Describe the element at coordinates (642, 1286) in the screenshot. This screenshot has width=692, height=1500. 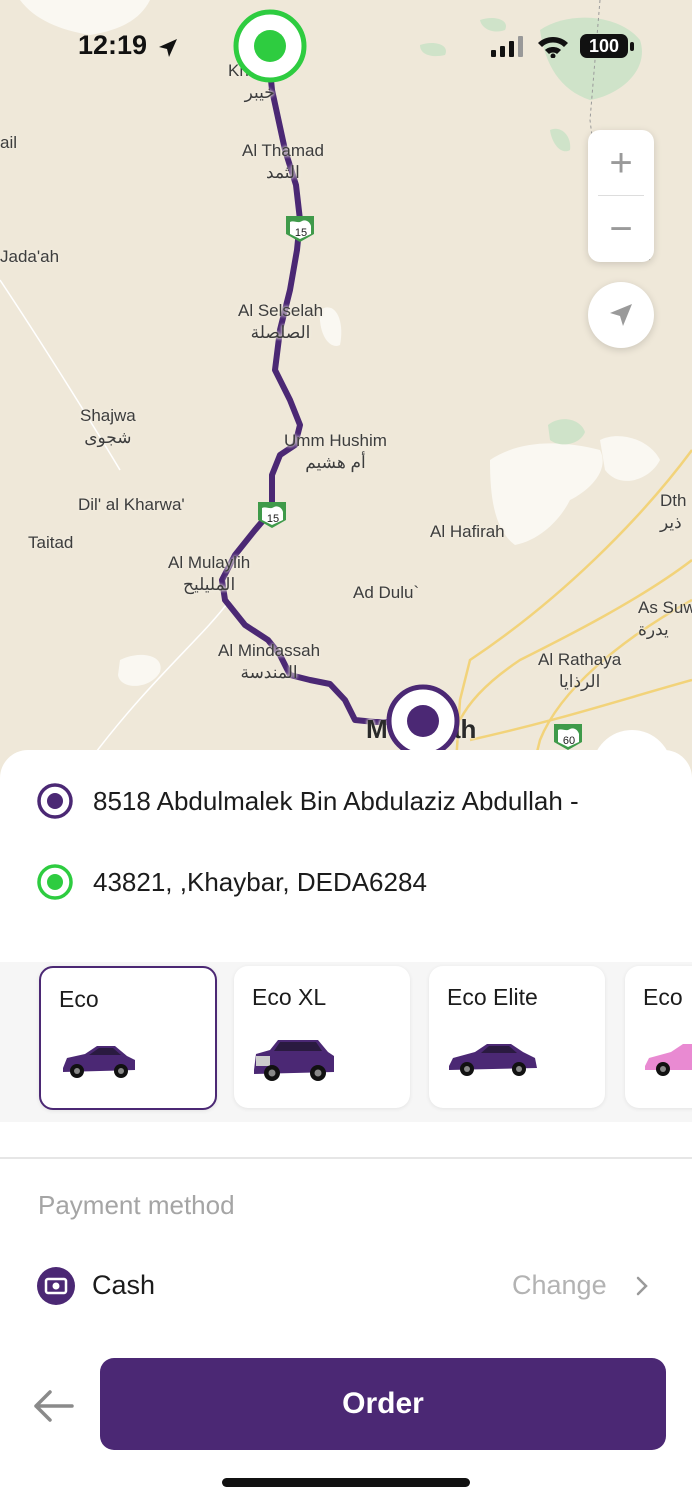
I see `chevron-right-icon` at that location.